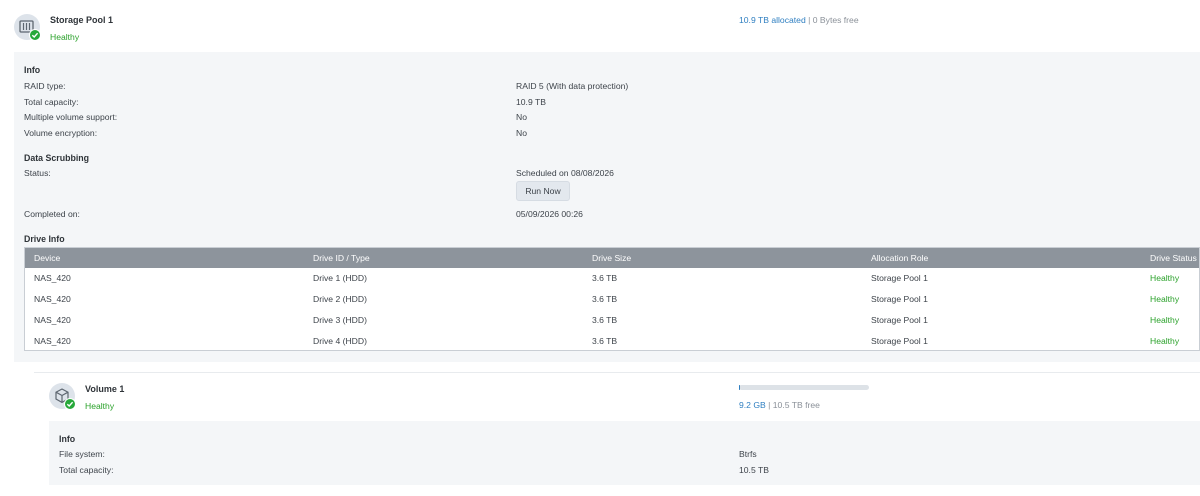 The height and width of the screenshot is (496, 1200). Describe the element at coordinates (57, 158) in the screenshot. I see `data-scrubbing-heading: Data Scrubbing` at that location.